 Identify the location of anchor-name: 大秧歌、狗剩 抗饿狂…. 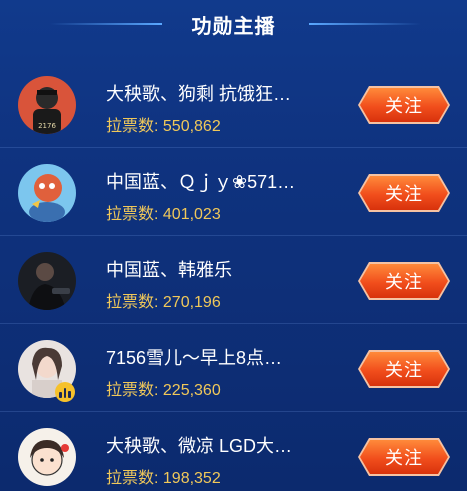
(221, 93).